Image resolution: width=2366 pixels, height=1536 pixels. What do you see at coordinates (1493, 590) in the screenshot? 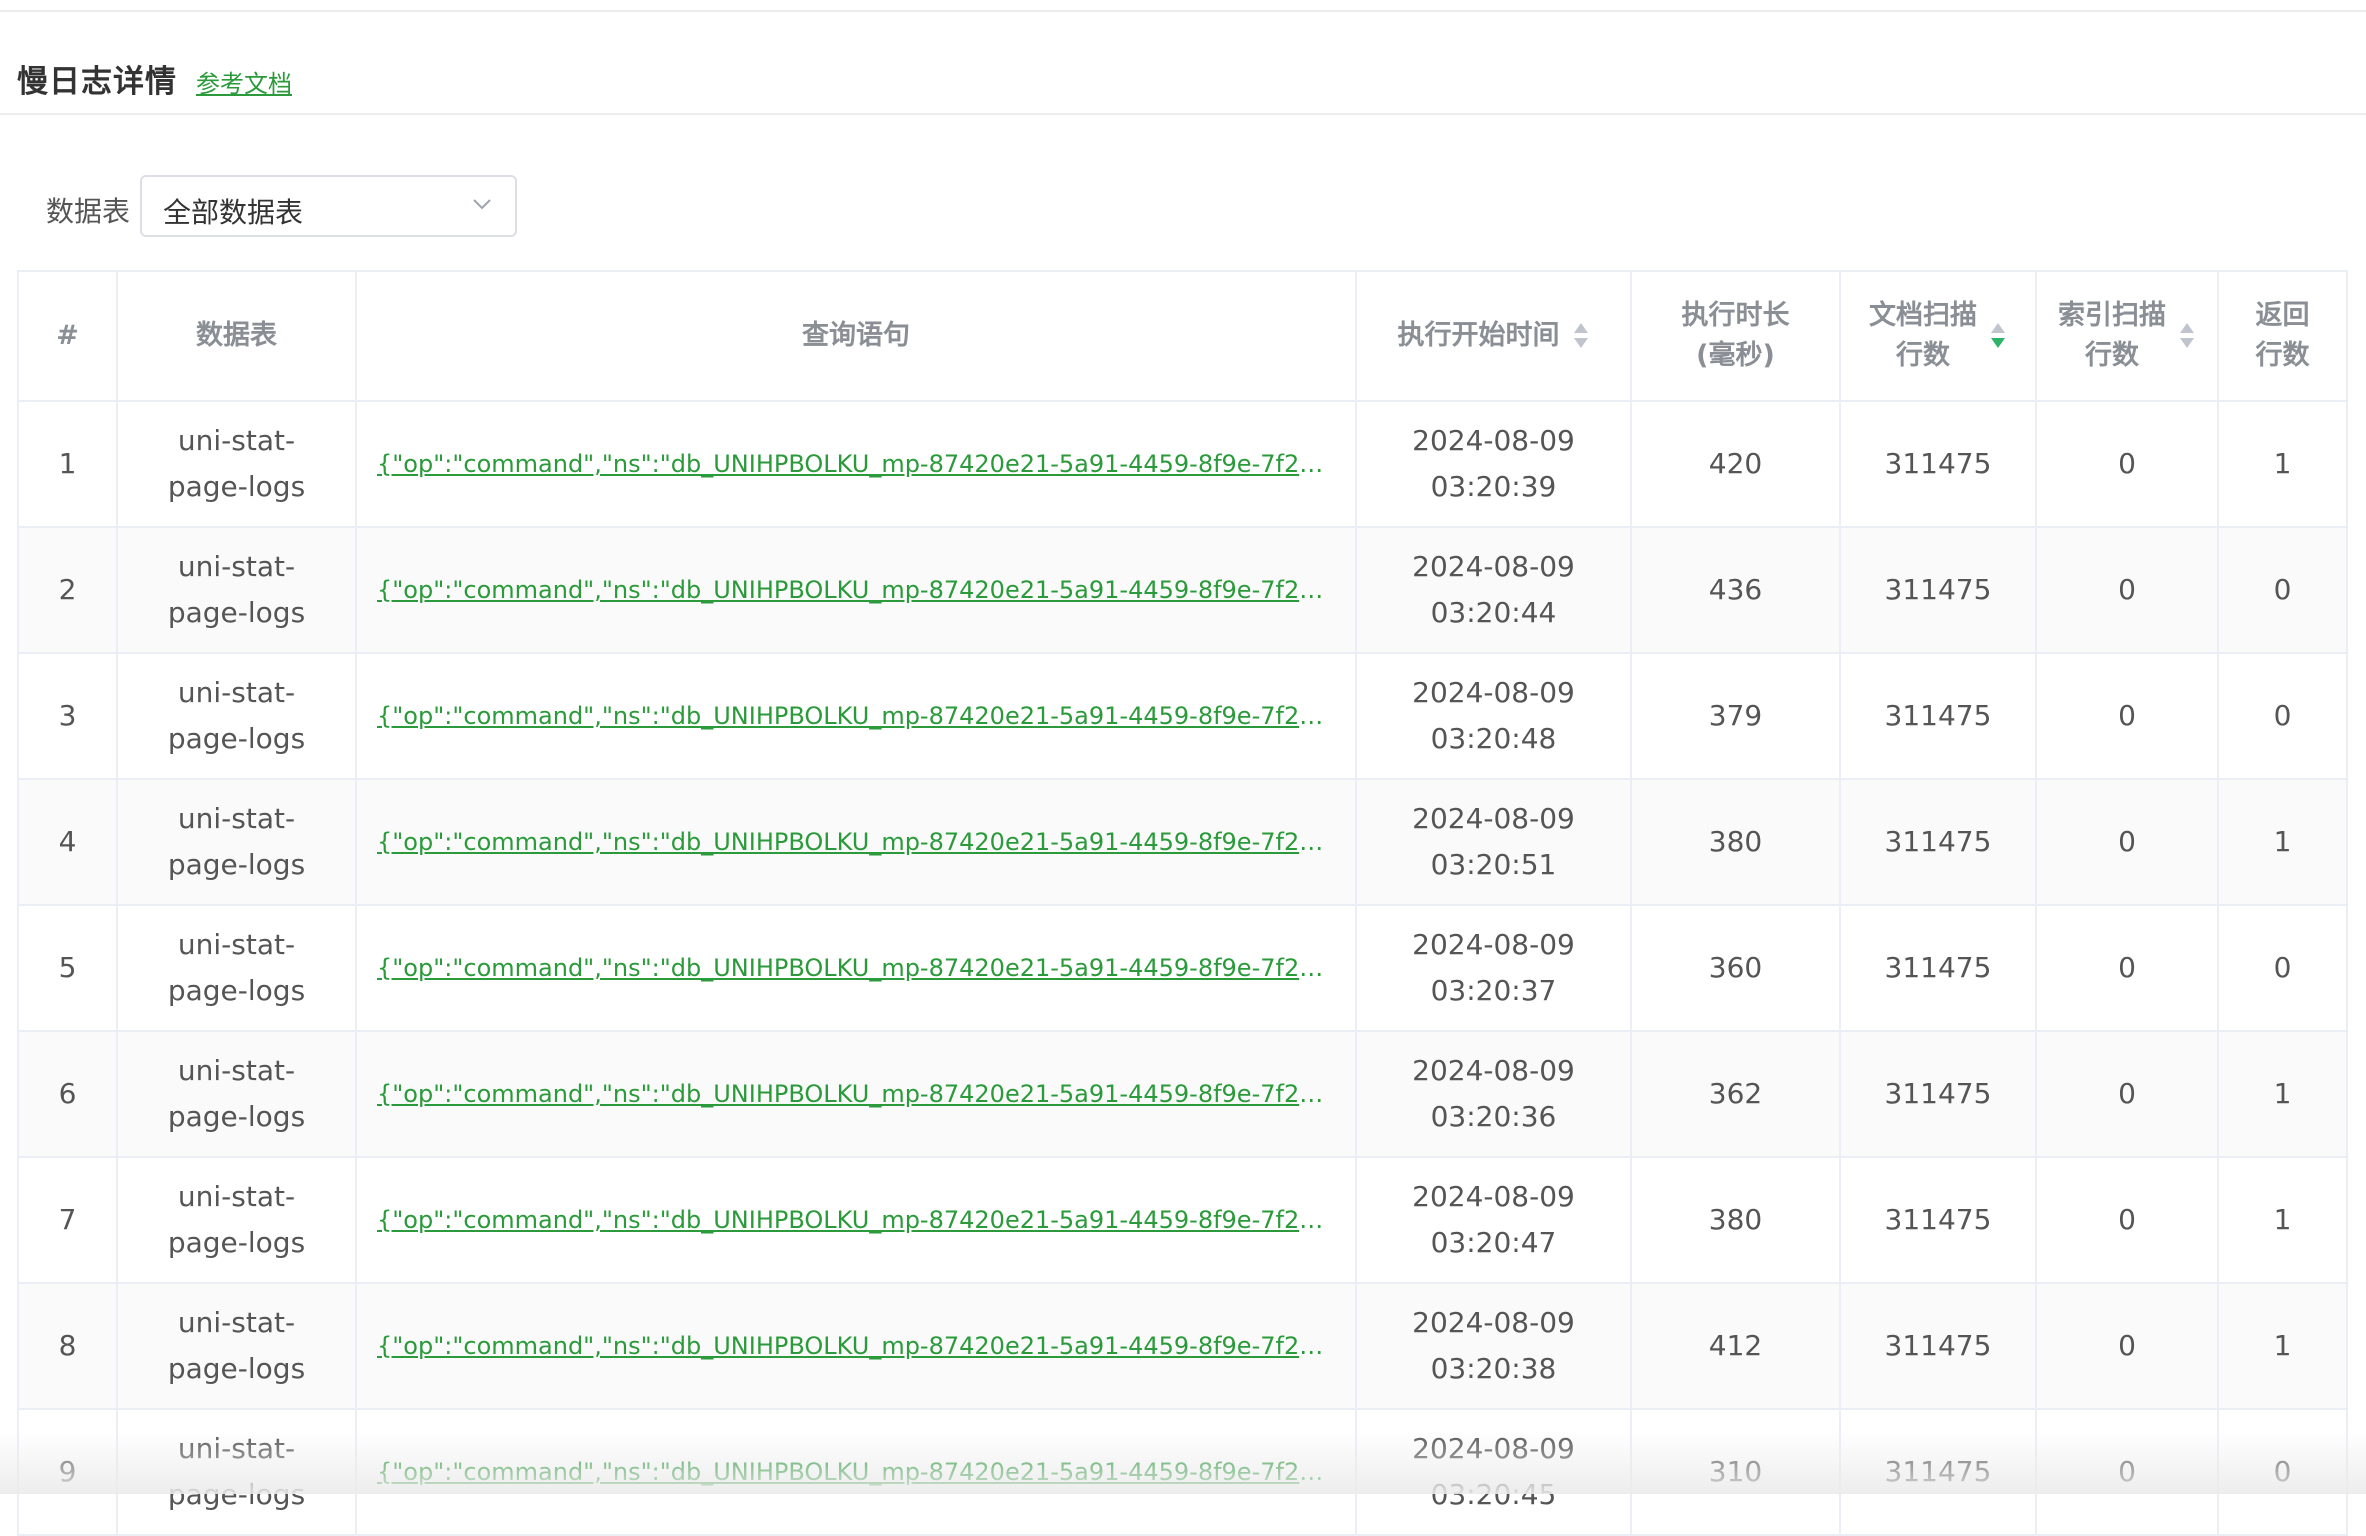
I see `row-start-time: 2024-08-09 03:20:44` at bounding box center [1493, 590].